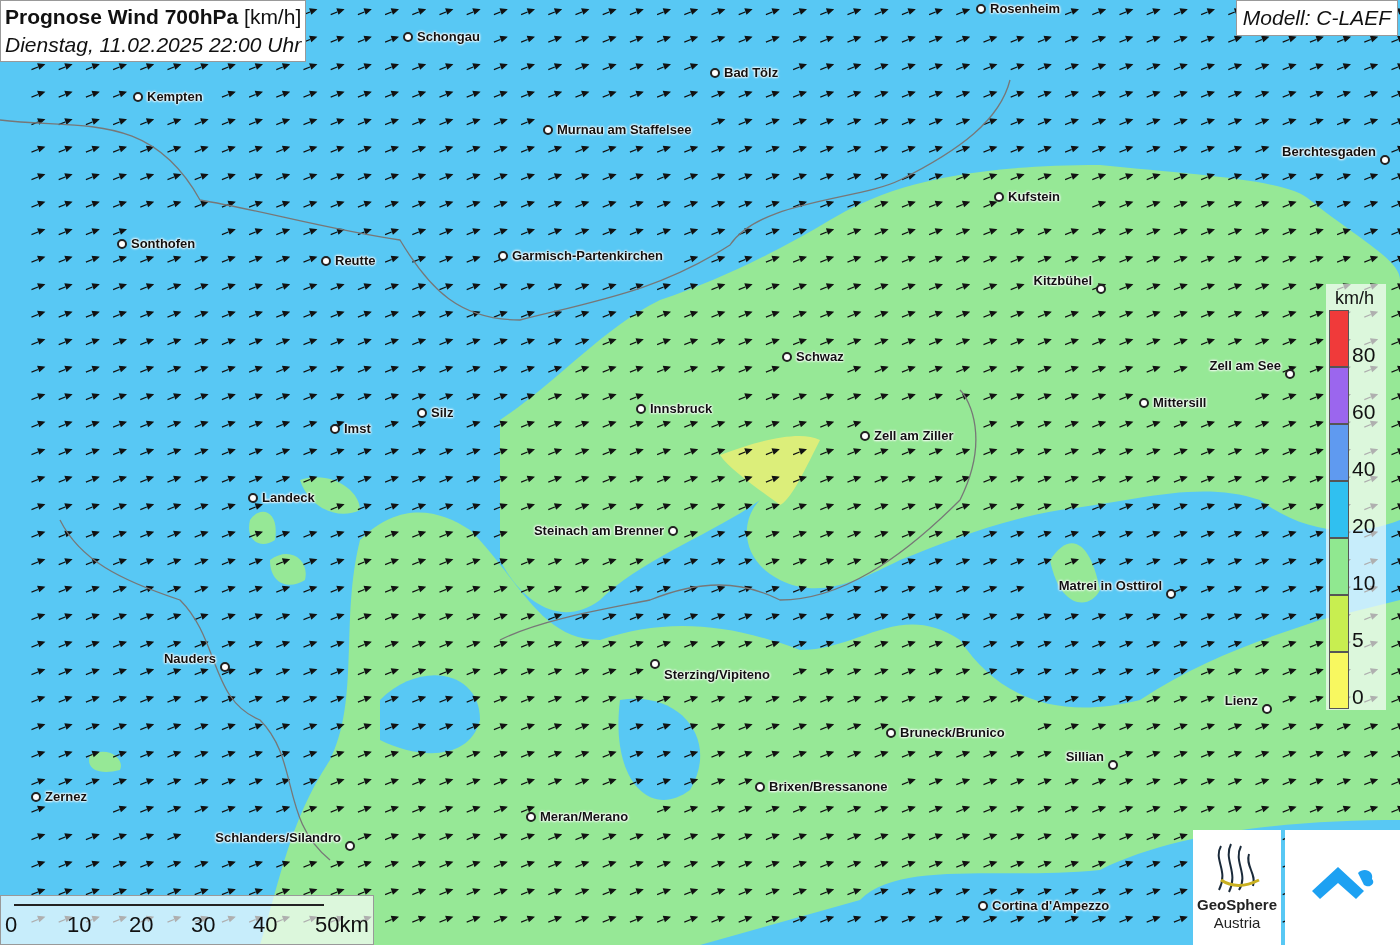  Describe the element at coordinates (1316, 18) in the screenshot. I see `model-label: Modell: C-LAEF` at that location.